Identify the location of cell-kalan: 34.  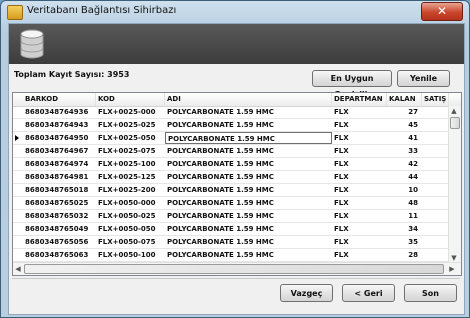
(404, 229).